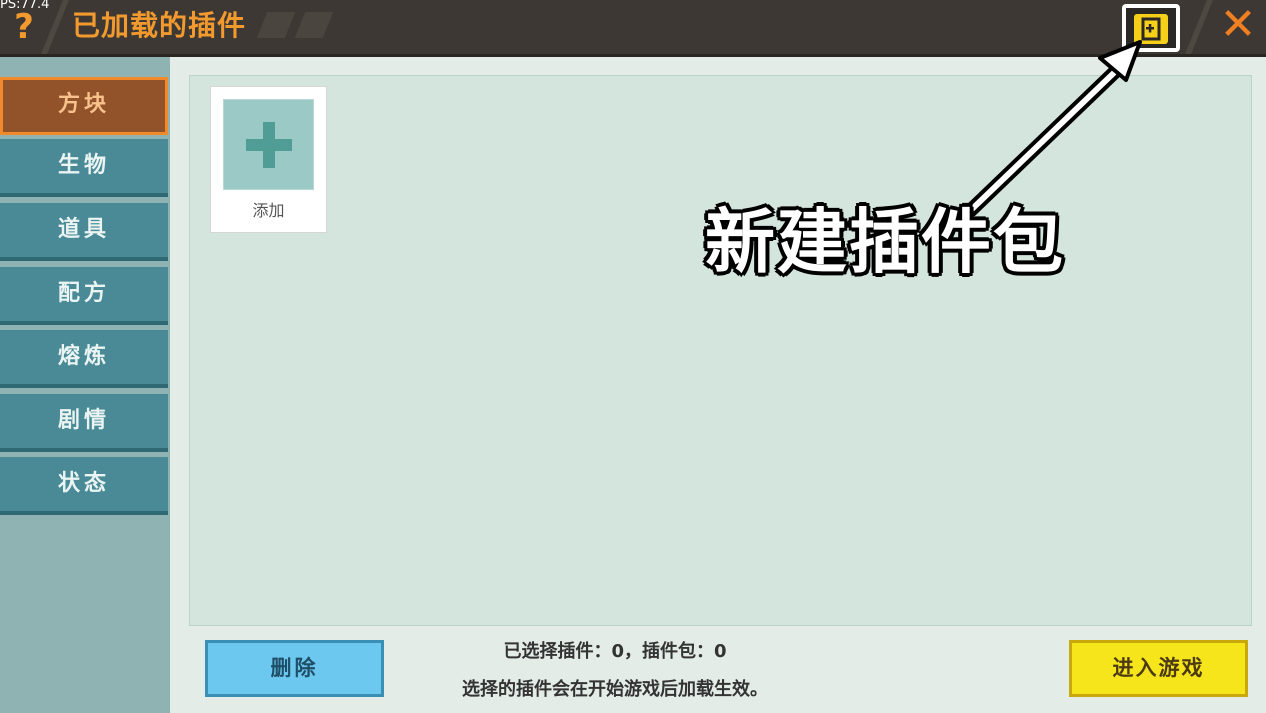 The image size is (1266, 713). Describe the element at coordinates (615, 689) in the screenshot. I see `hint-text: 选择的插件会在开始游戏后加载生效。` at that location.